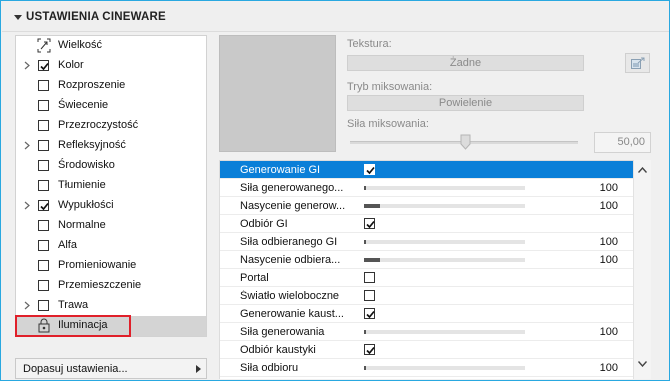 The height and width of the screenshot is (381, 670). What do you see at coordinates (111, 106) in the screenshot?
I see `tree-item: Świecenie` at bounding box center [111, 106].